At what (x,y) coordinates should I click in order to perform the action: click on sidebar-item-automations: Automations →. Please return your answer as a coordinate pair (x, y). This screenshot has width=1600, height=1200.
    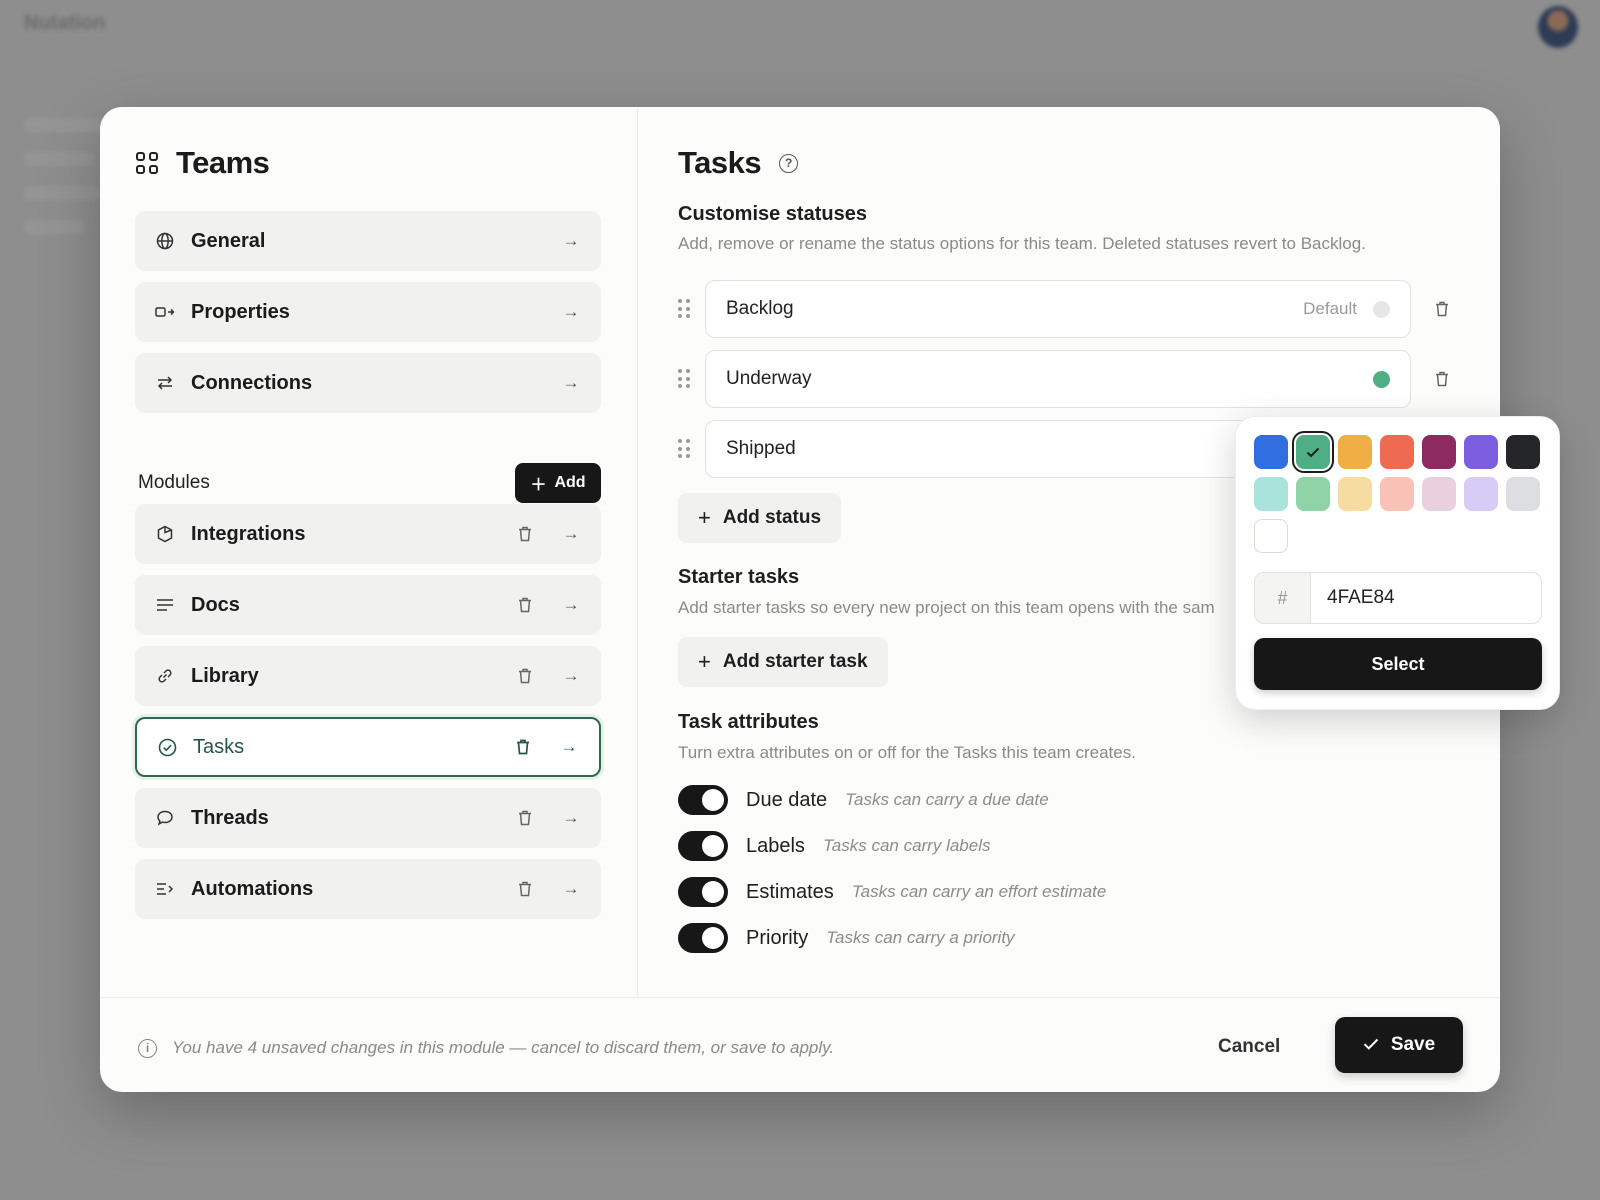
    Looking at the image, I should click on (368, 889).